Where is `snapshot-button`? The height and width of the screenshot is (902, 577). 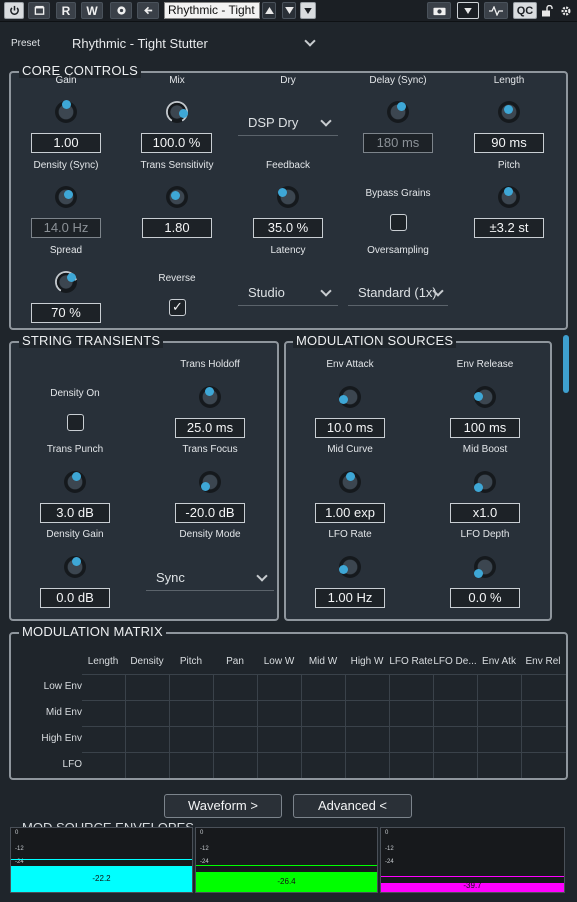 snapshot-button is located at coordinates (439, 10).